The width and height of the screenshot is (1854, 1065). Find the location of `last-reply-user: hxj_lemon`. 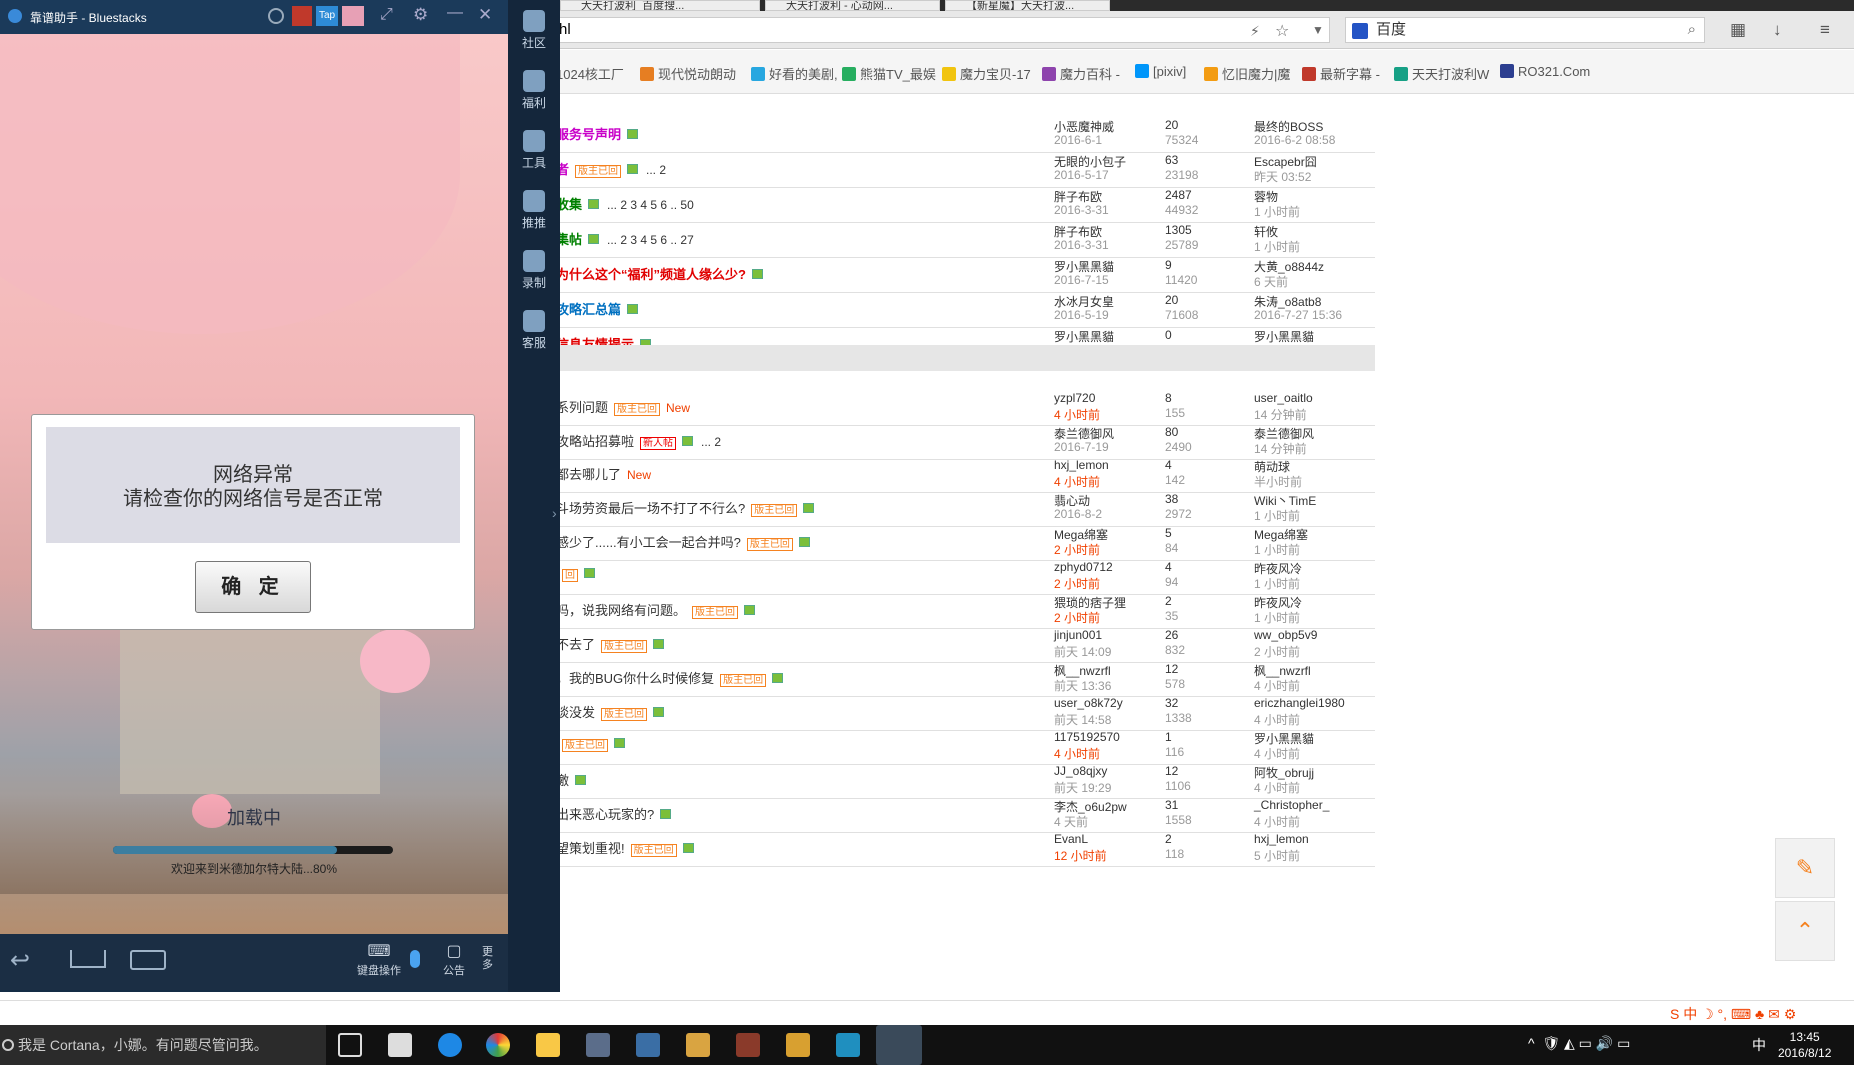

last-reply-user: hxj_lemon is located at coordinates (1281, 839).